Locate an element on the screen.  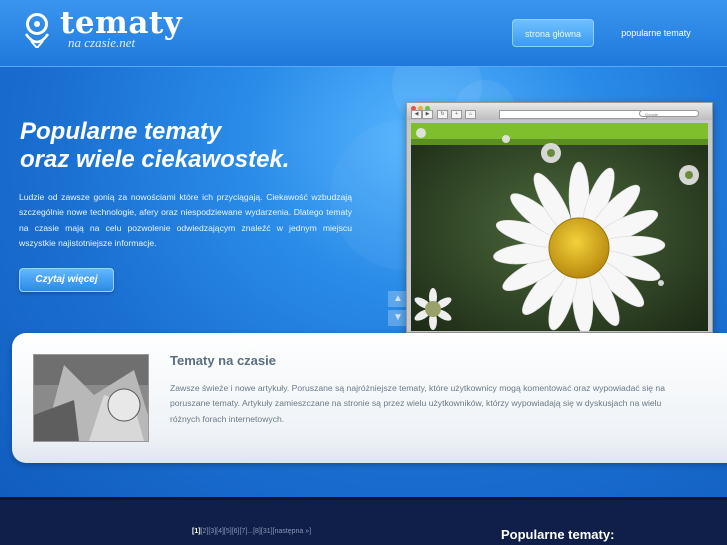
reload-icon: ↻ is located at coordinates (442, 114).